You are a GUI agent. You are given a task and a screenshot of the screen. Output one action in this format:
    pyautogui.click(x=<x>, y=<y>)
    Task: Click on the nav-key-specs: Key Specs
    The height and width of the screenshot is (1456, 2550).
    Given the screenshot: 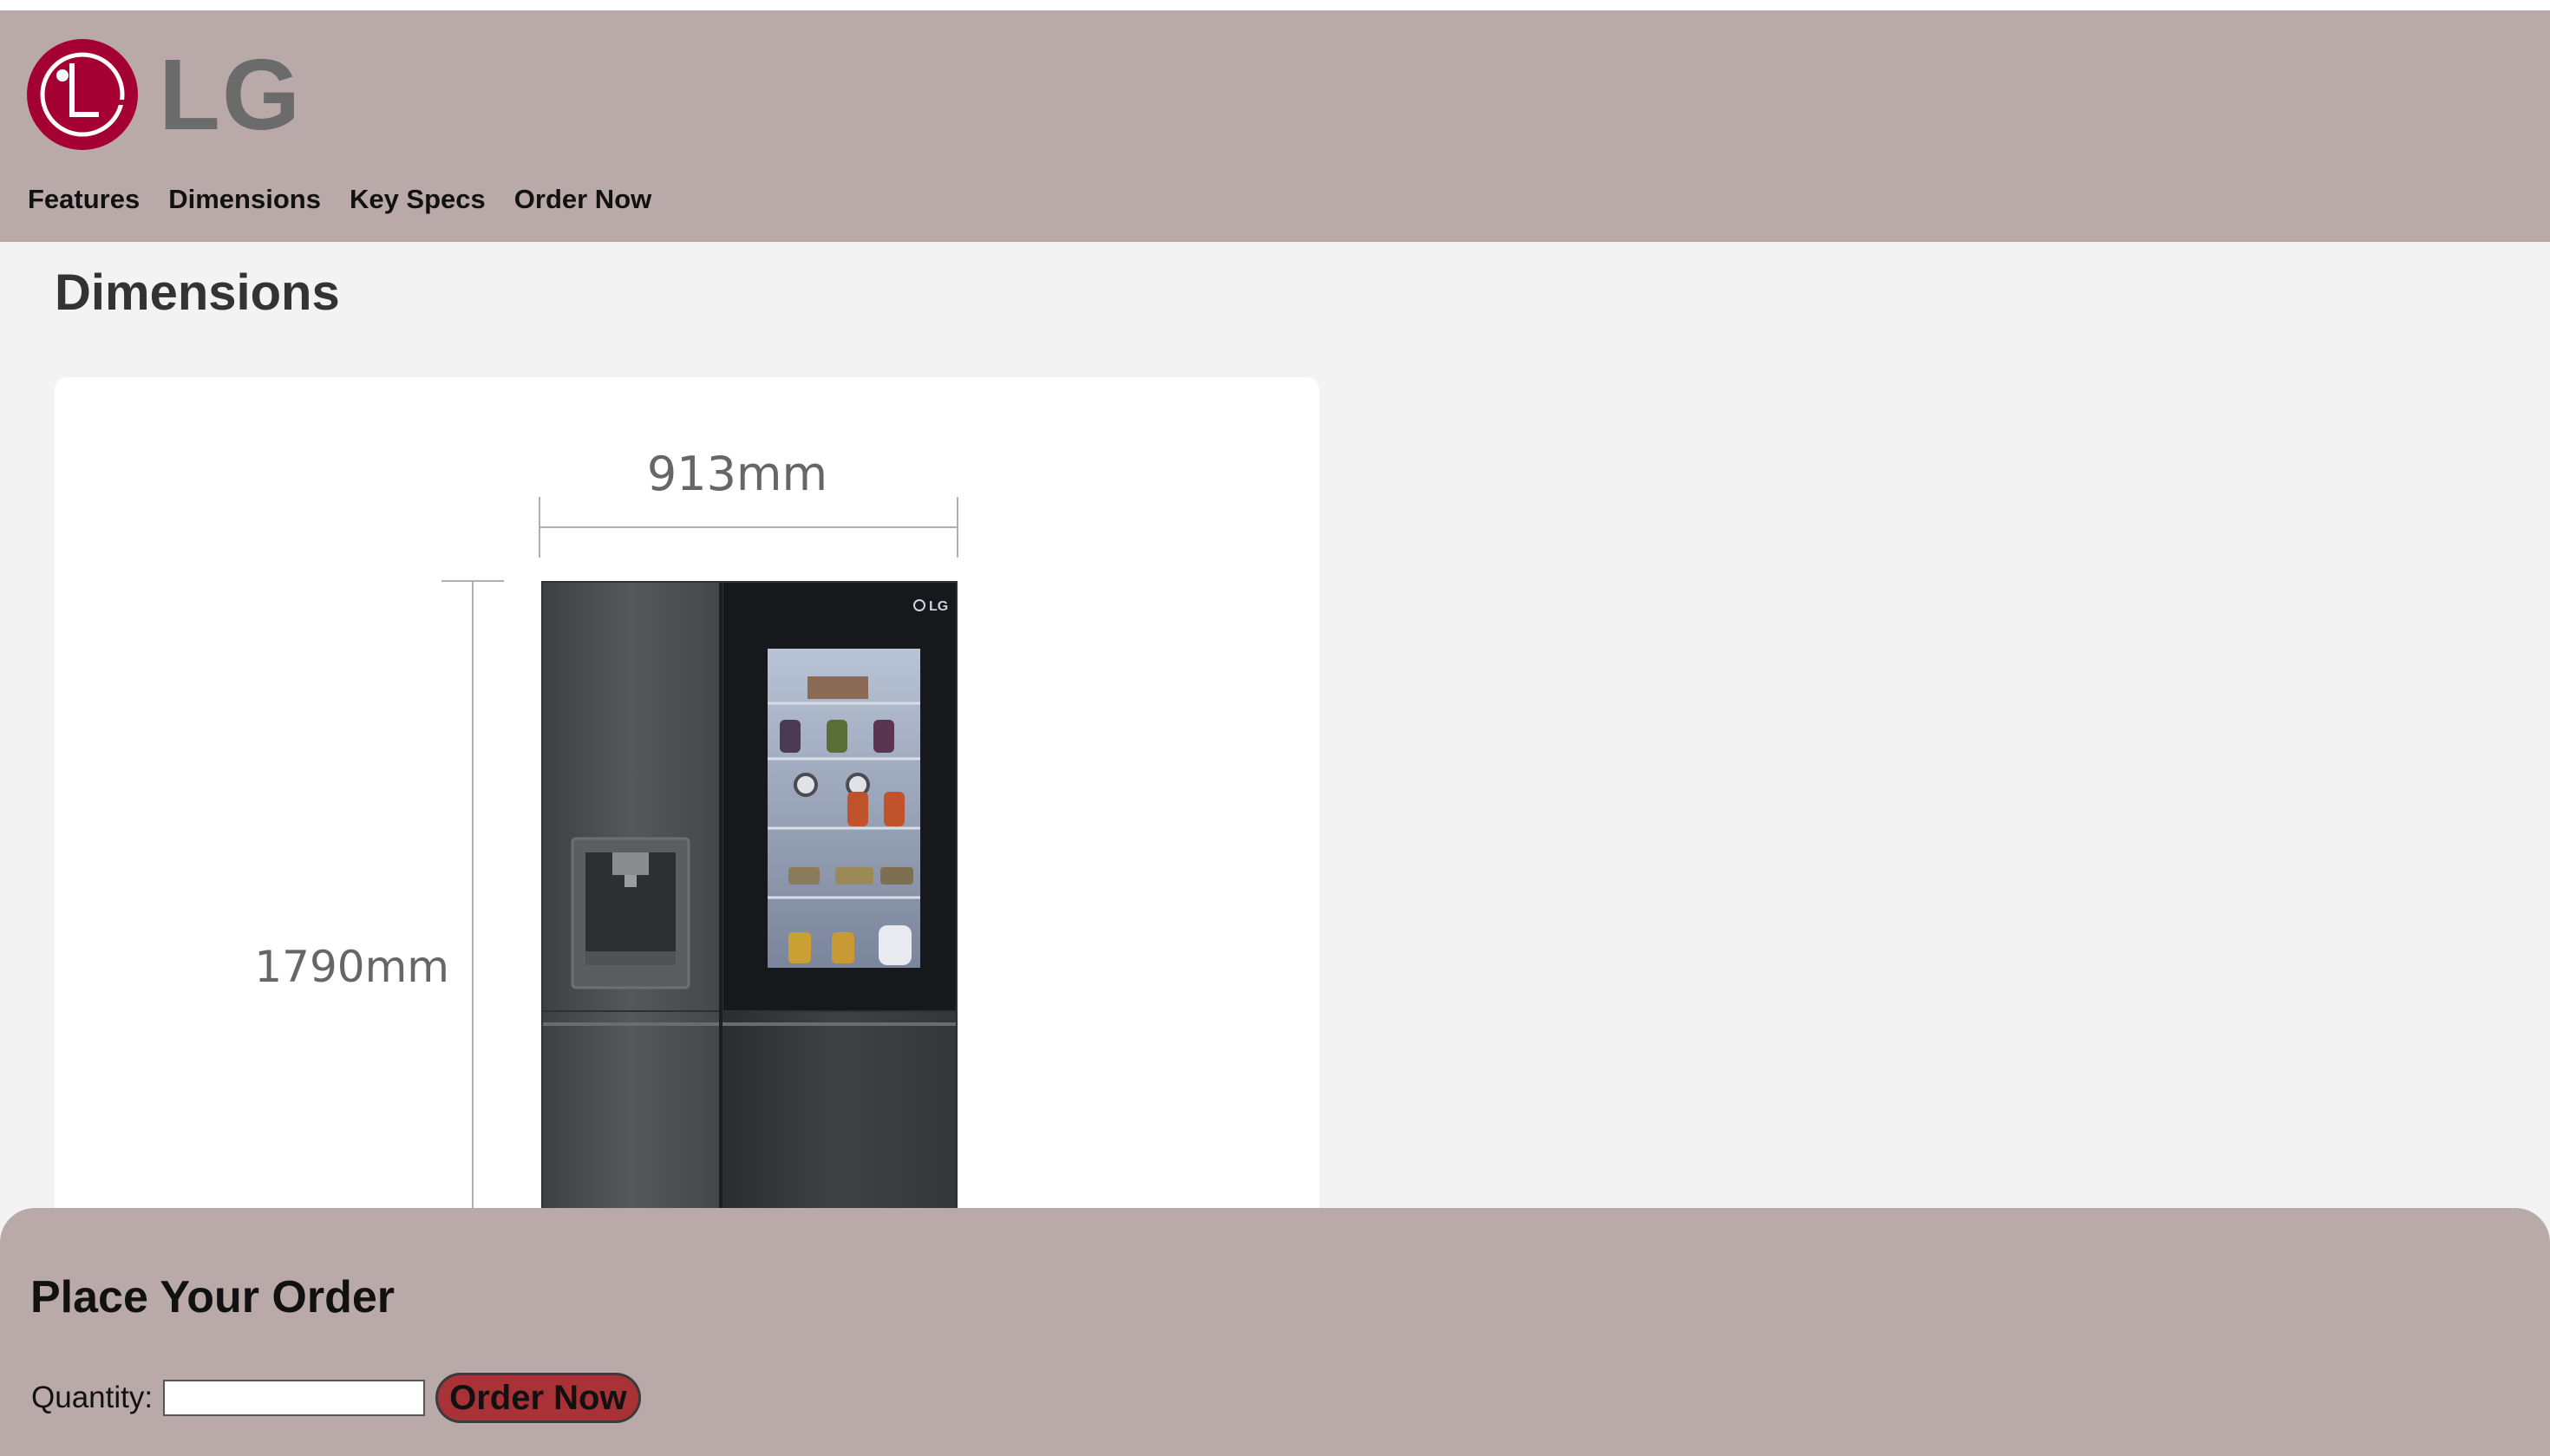 What is the action you would take?
    pyautogui.click(x=418, y=199)
    